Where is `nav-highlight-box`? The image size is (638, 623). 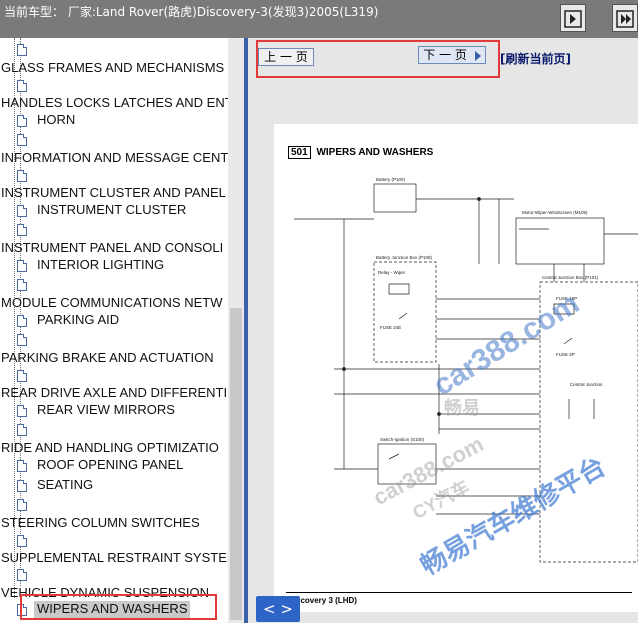 nav-highlight-box is located at coordinates (378, 59).